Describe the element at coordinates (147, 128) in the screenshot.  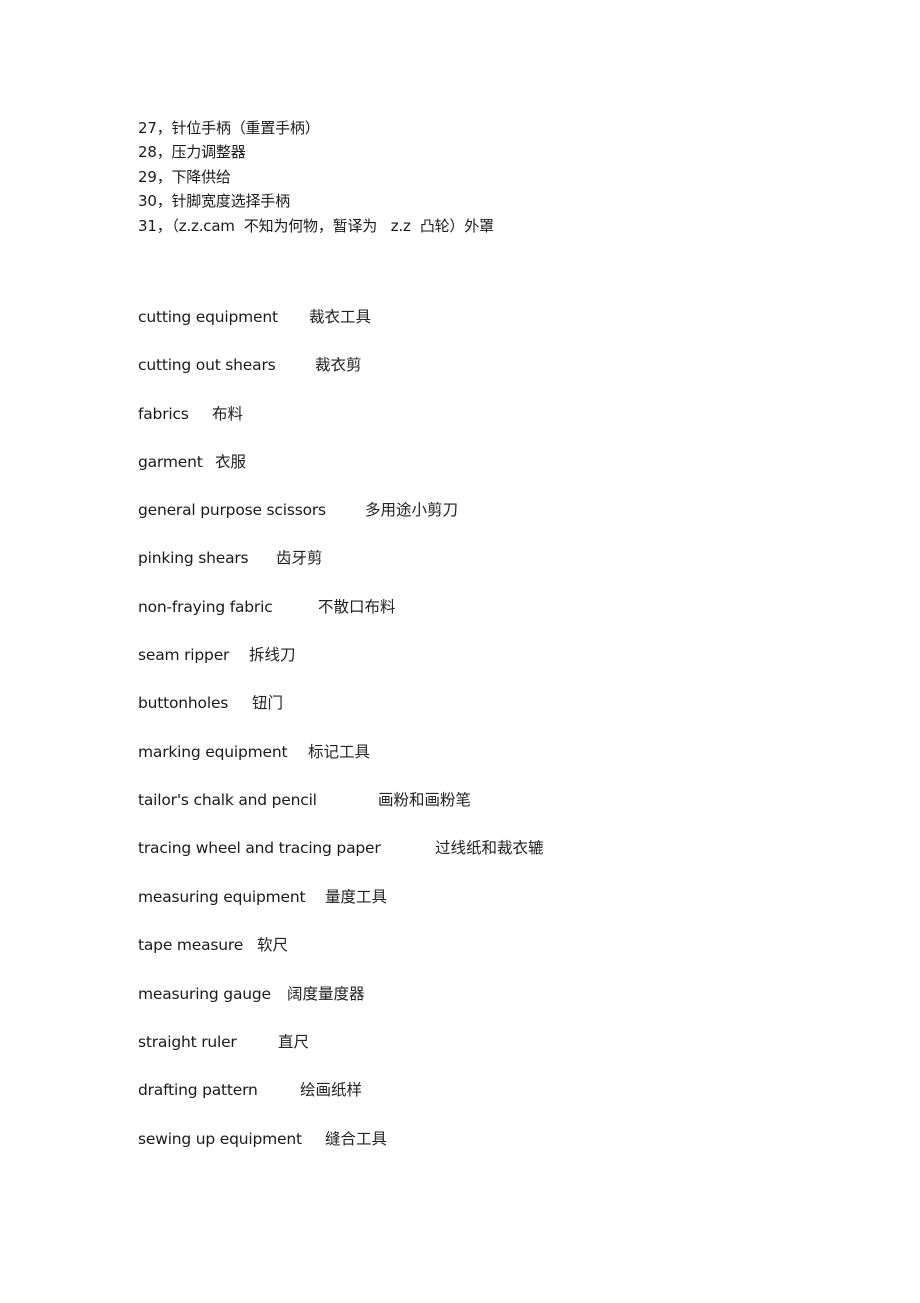
I see `item-number: 27` at that location.